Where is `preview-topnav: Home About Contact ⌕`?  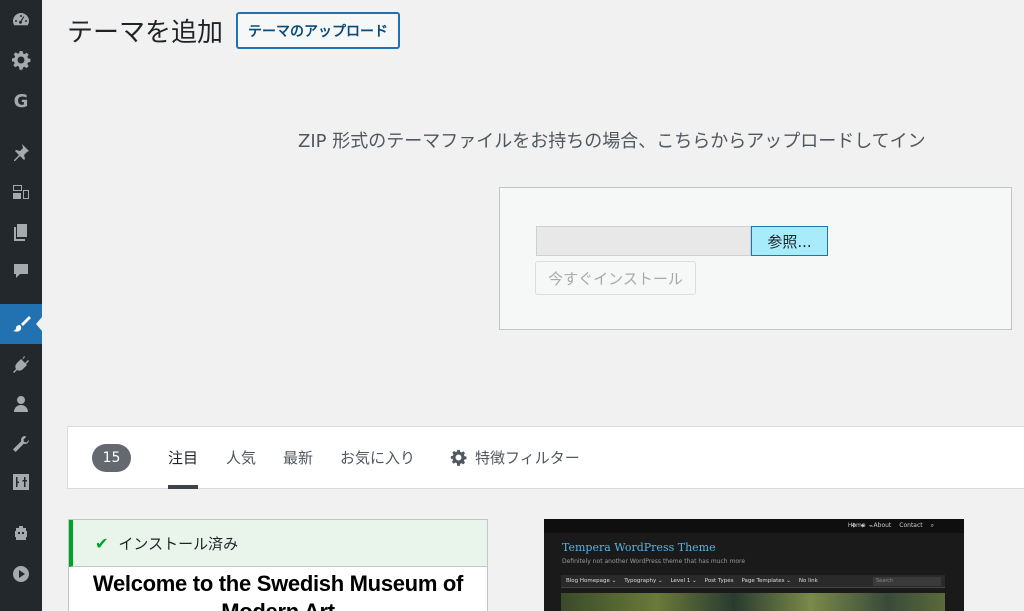 preview-topnav: Home About Contact ⌕ is located at coordinates (891, 526).